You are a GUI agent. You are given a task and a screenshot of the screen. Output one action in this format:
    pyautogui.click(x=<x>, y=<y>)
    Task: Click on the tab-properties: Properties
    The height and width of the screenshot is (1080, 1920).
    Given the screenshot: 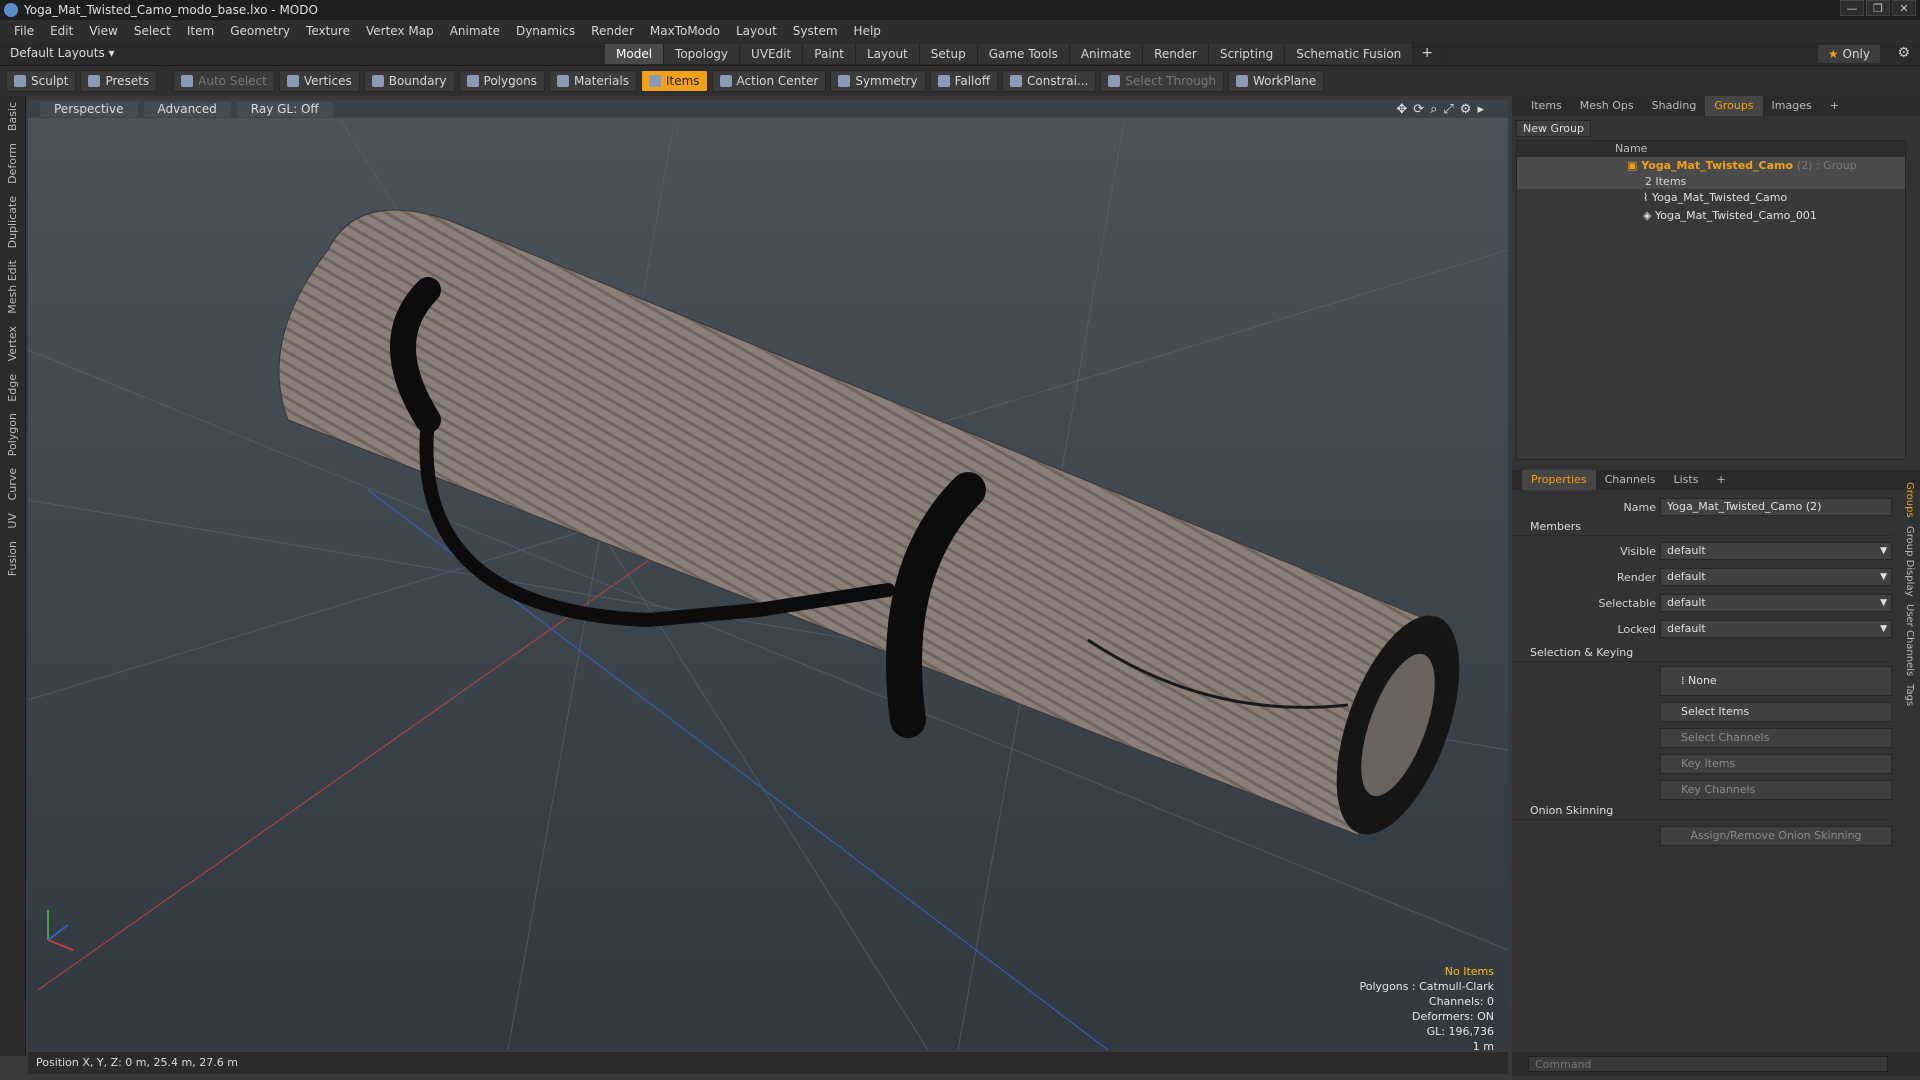 What is the action you would take?
    pyautogui.click(x=1559, y=480)
    